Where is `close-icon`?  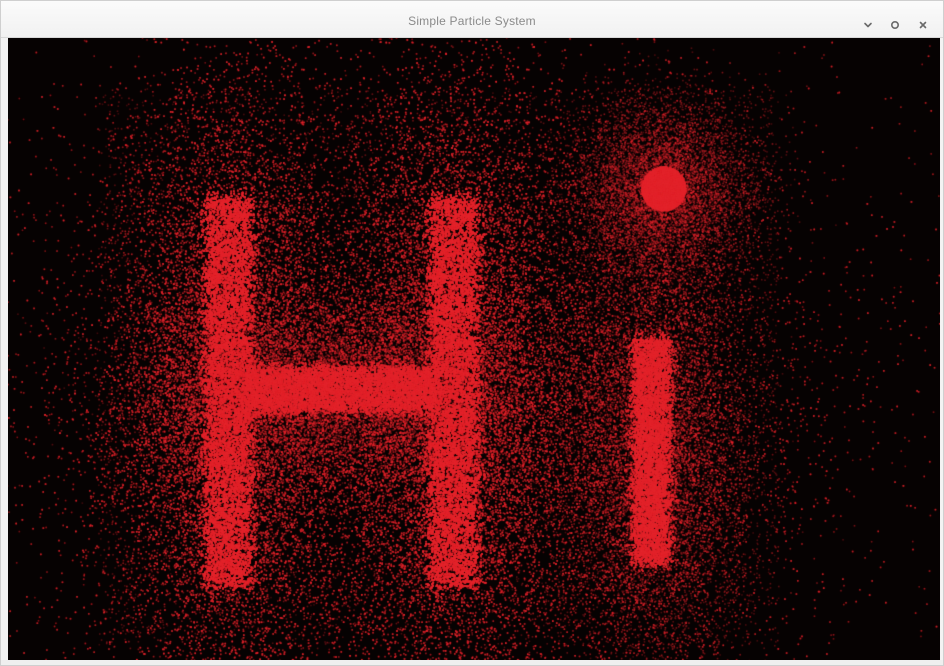
close-icon is located at coordinates (923, 25).